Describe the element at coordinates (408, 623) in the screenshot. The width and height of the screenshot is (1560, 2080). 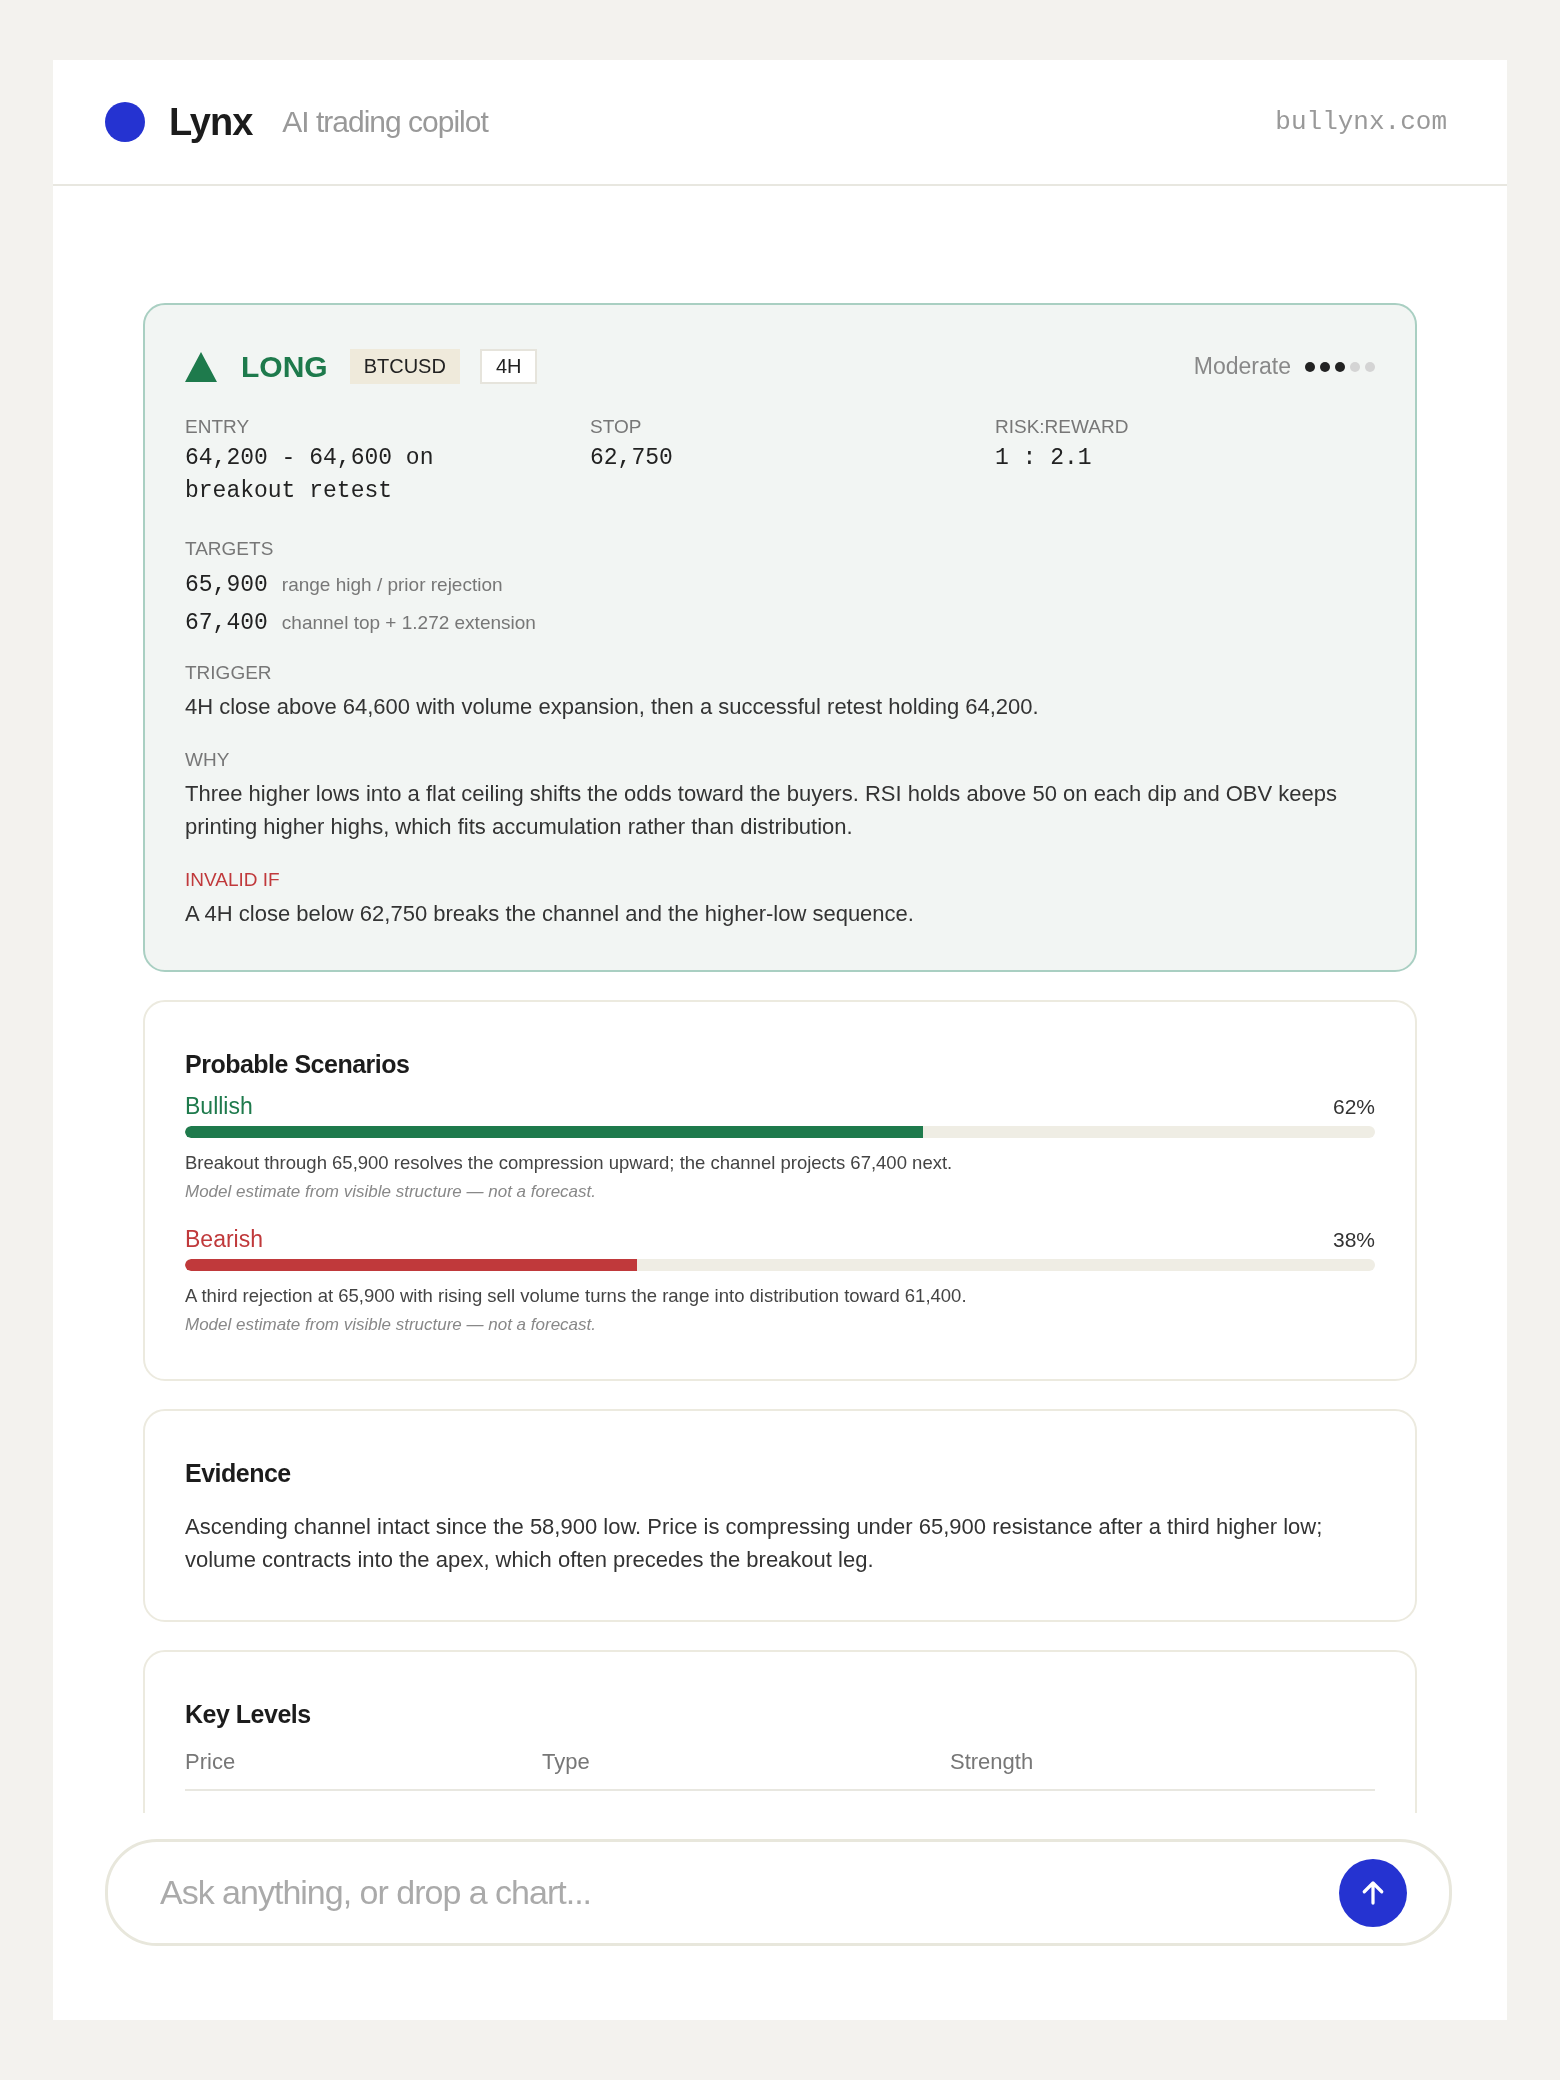
I see `target-note: channel top + 1.272 extension` at that location.